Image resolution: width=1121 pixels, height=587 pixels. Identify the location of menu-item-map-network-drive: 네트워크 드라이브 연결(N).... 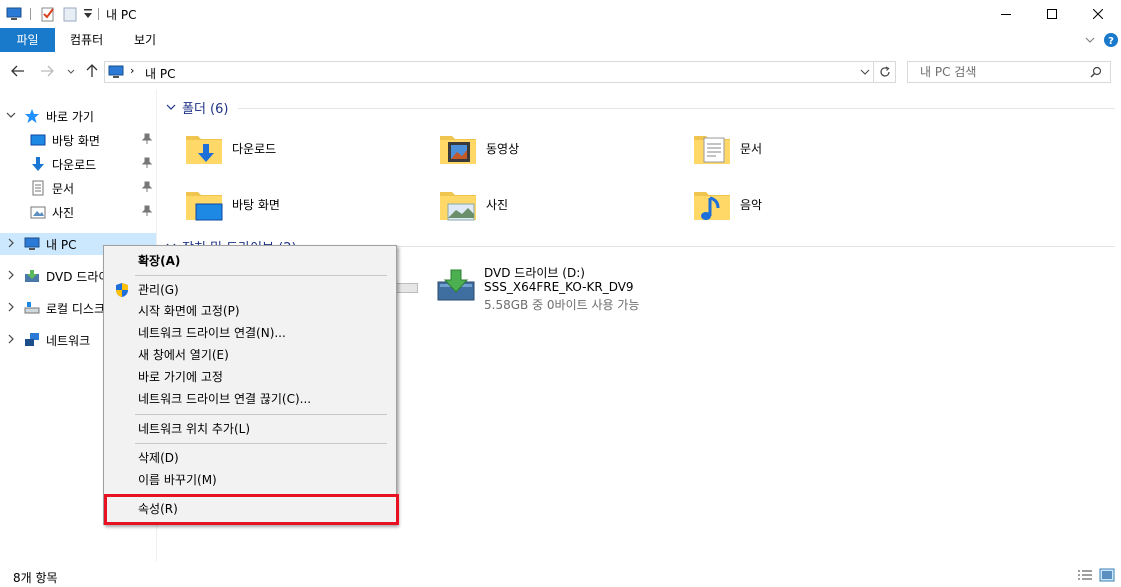
(212, 333).